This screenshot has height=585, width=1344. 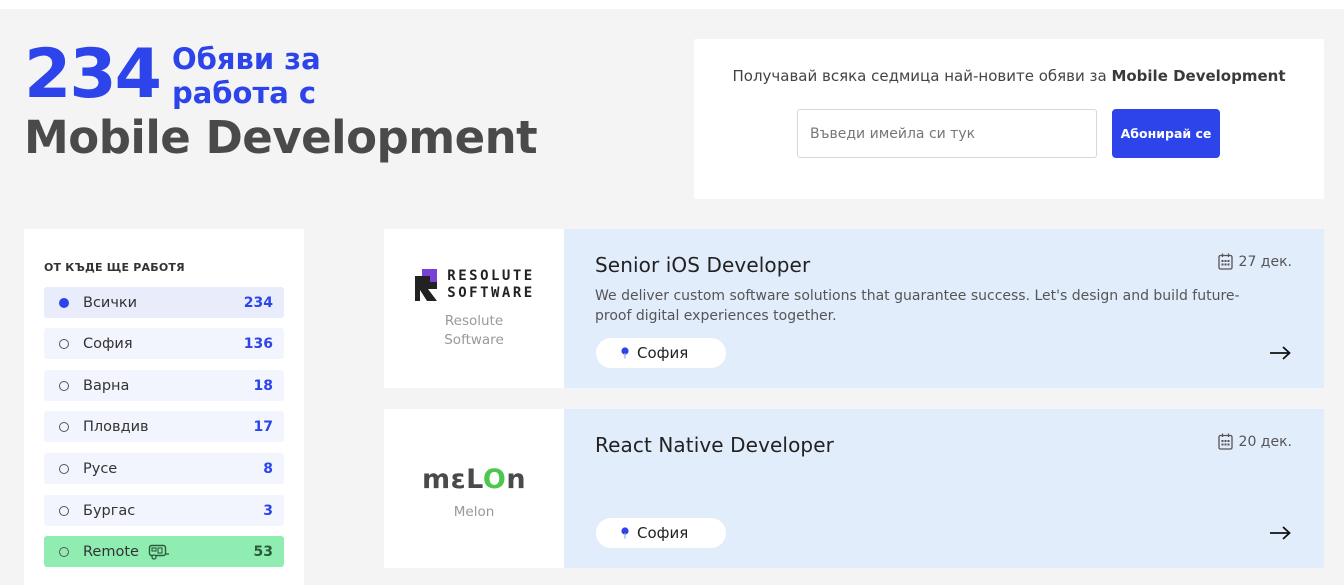 What do you see at coordinates (702, 265) in the screenshot?
I see `job-title: Senior iOS Developer` at bounding box center [702, 265].